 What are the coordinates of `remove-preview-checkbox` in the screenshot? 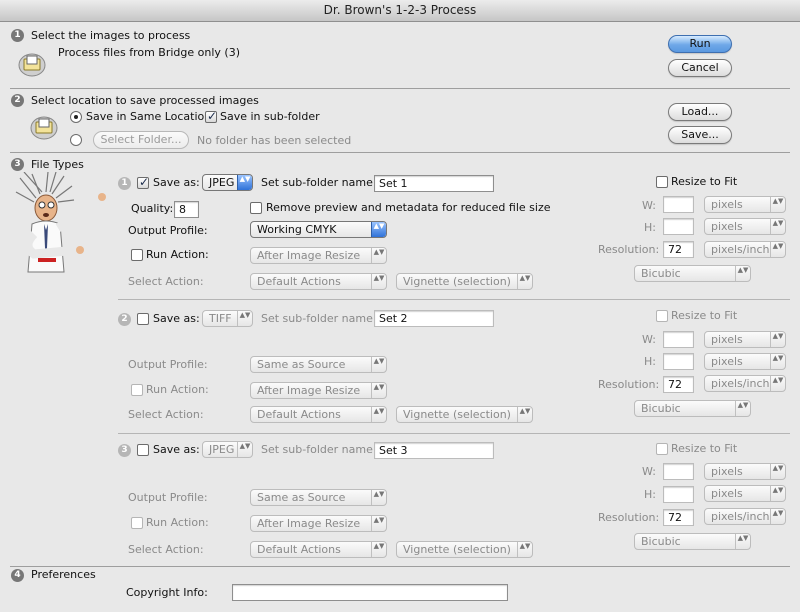 It's located at (256, 208).